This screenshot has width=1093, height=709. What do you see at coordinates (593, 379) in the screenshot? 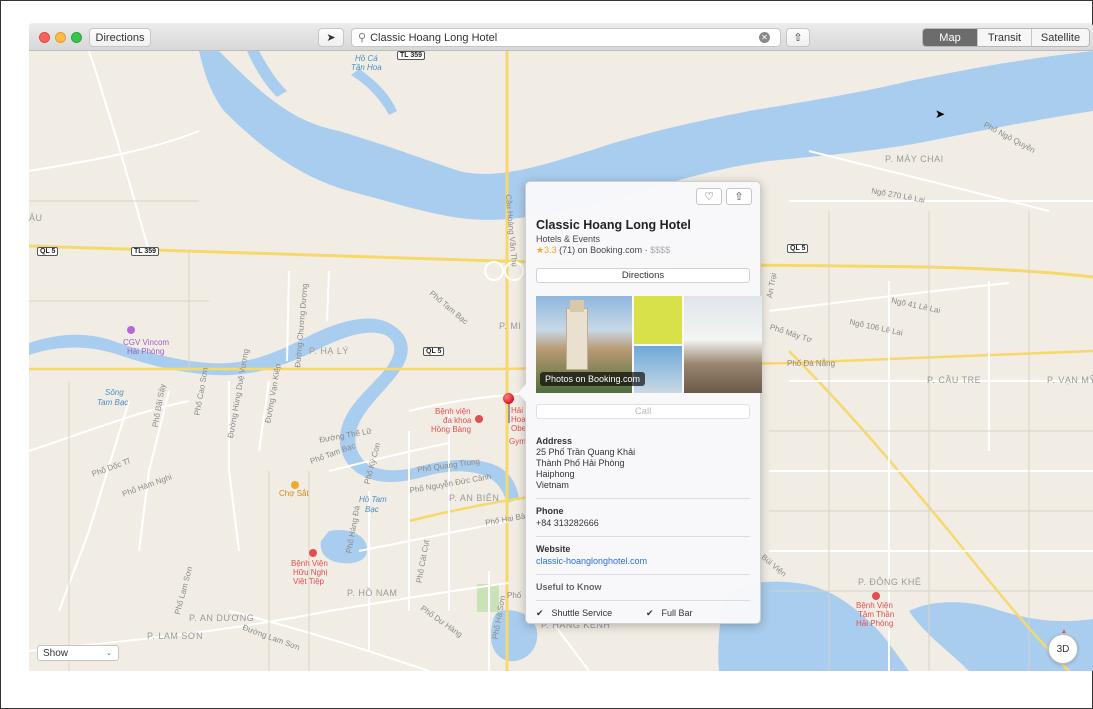
I see `photos-caption: Photos on Booking.com` at bounding box center [593, 379].